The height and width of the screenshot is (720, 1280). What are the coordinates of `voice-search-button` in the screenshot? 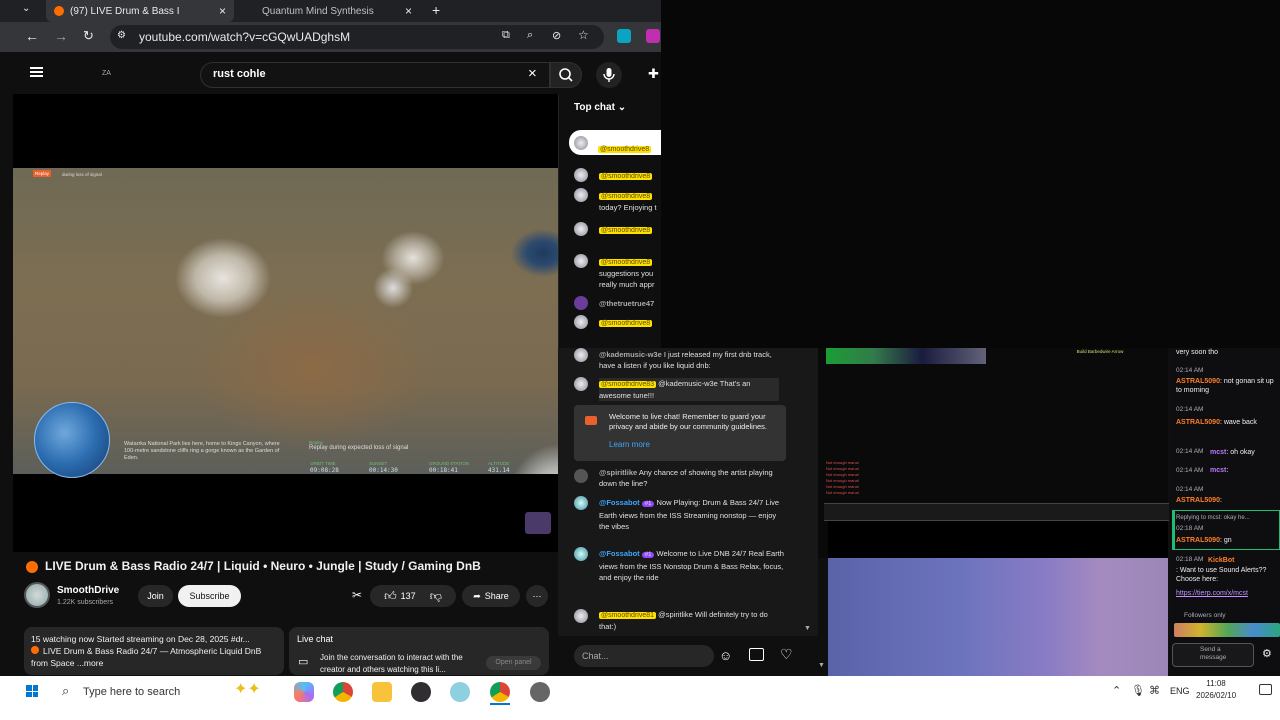 It's located at (609, 75).